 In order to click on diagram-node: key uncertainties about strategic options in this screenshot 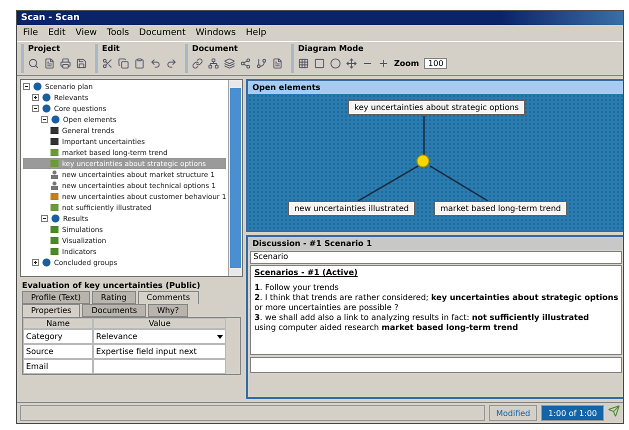, I will do `click(436, 107)`.